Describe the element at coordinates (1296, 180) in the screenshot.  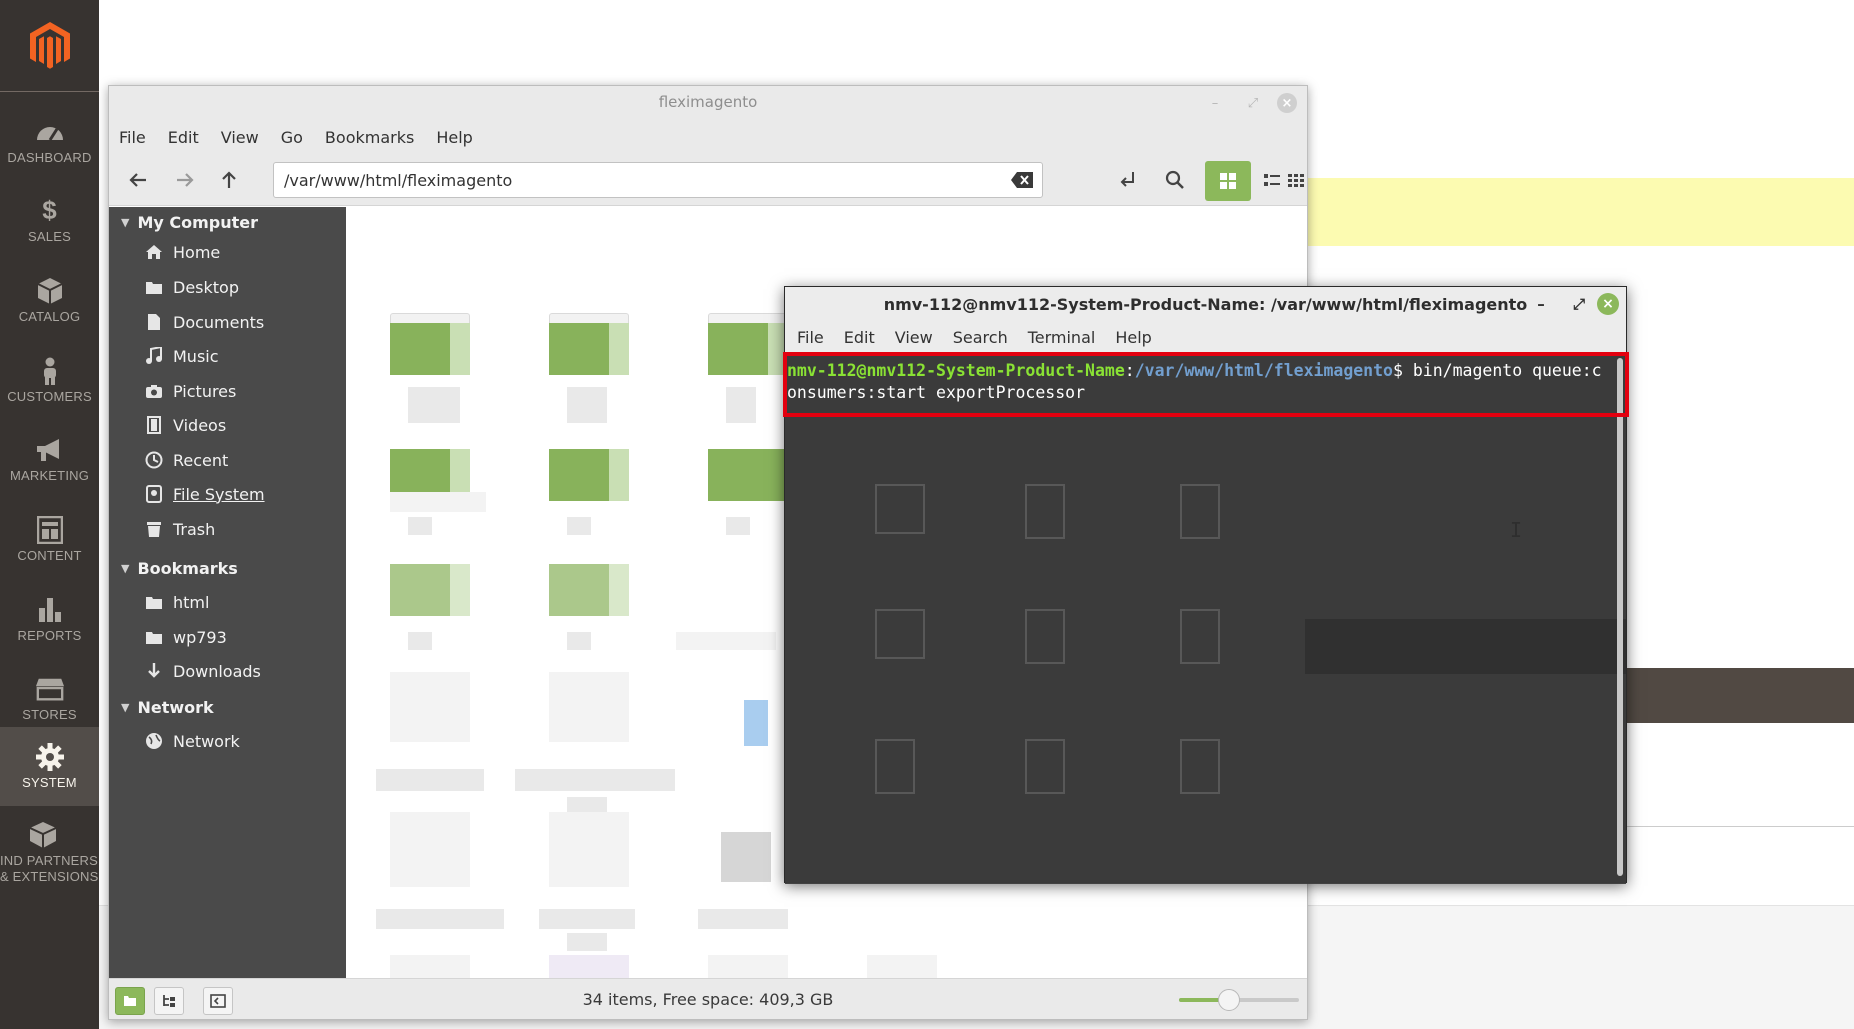
I see `compact-view-icon` at that location.